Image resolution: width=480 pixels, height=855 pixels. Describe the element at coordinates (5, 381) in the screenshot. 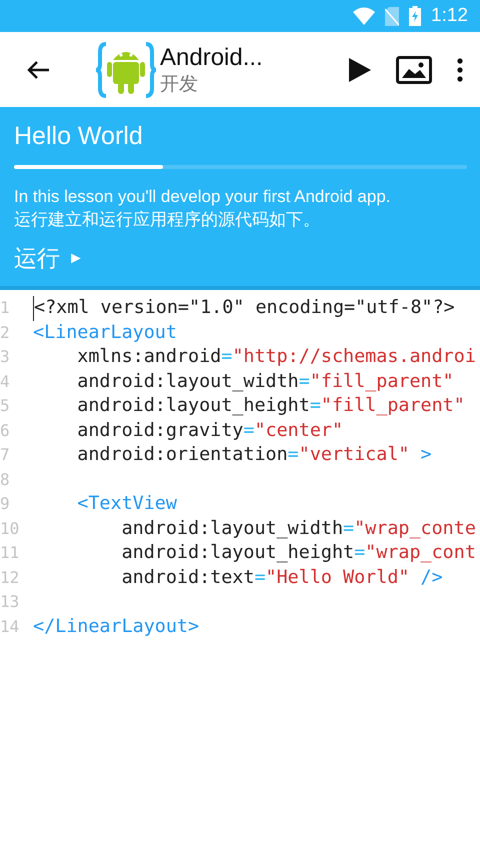

I see `line-number: 4` at that location.